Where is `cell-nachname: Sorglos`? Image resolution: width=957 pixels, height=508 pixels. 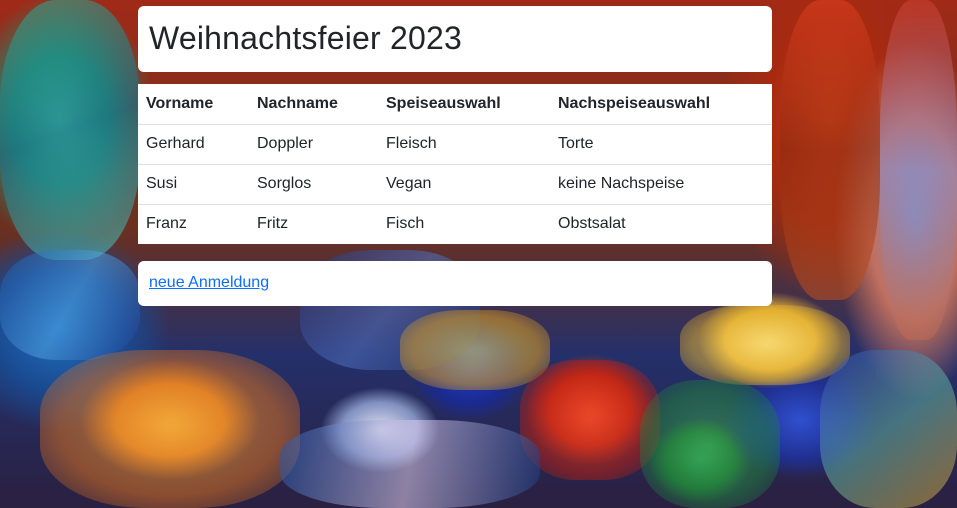 cell-nachname: Sorglos is located at coordinates (313, 184).